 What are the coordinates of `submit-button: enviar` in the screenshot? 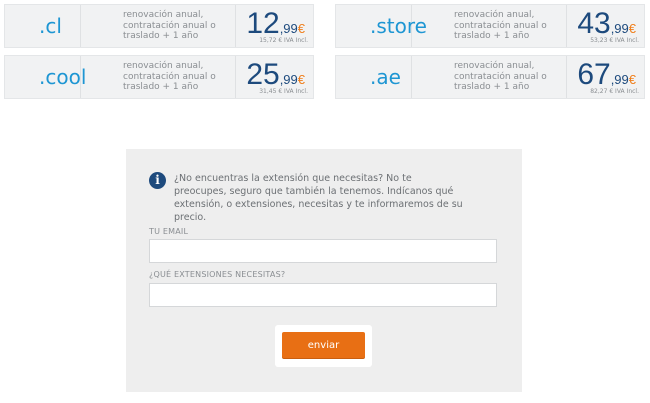 It's located at (323, 345).